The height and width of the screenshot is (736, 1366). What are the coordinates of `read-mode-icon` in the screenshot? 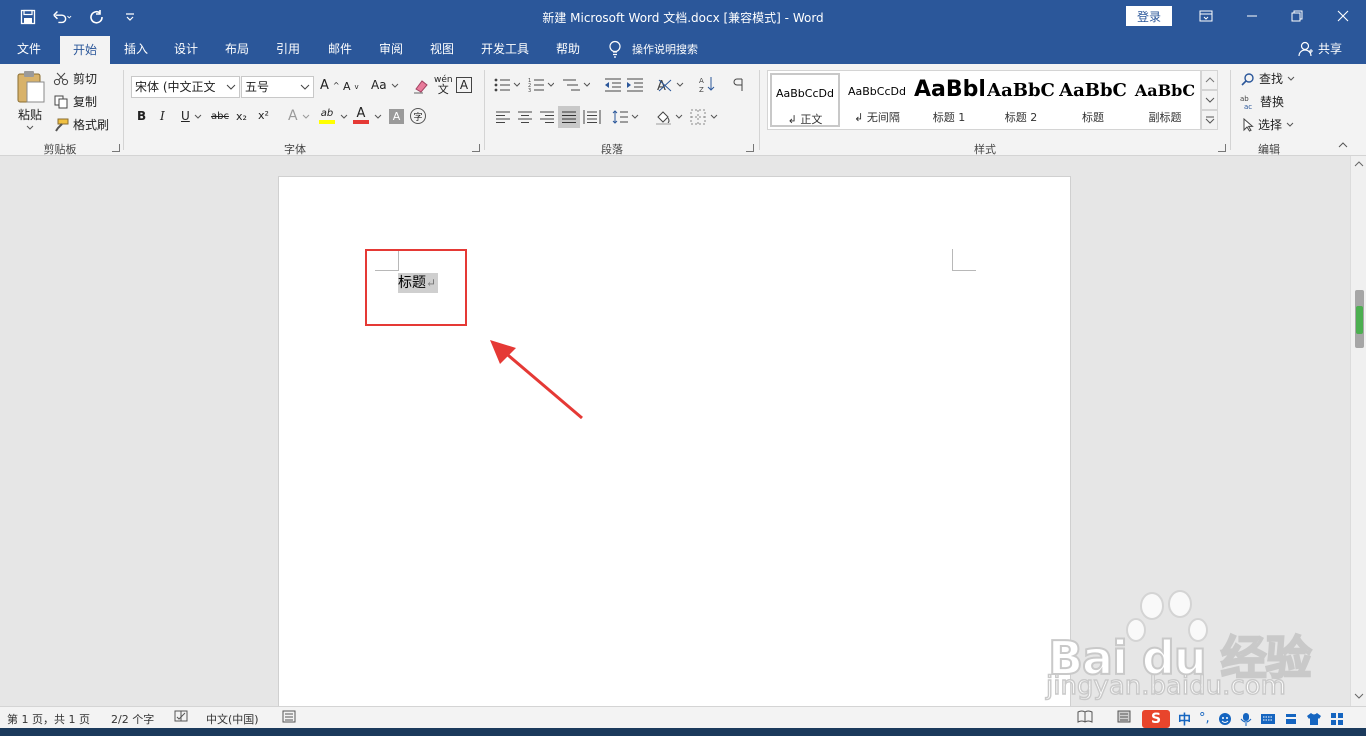 It's located at (1085, 718).